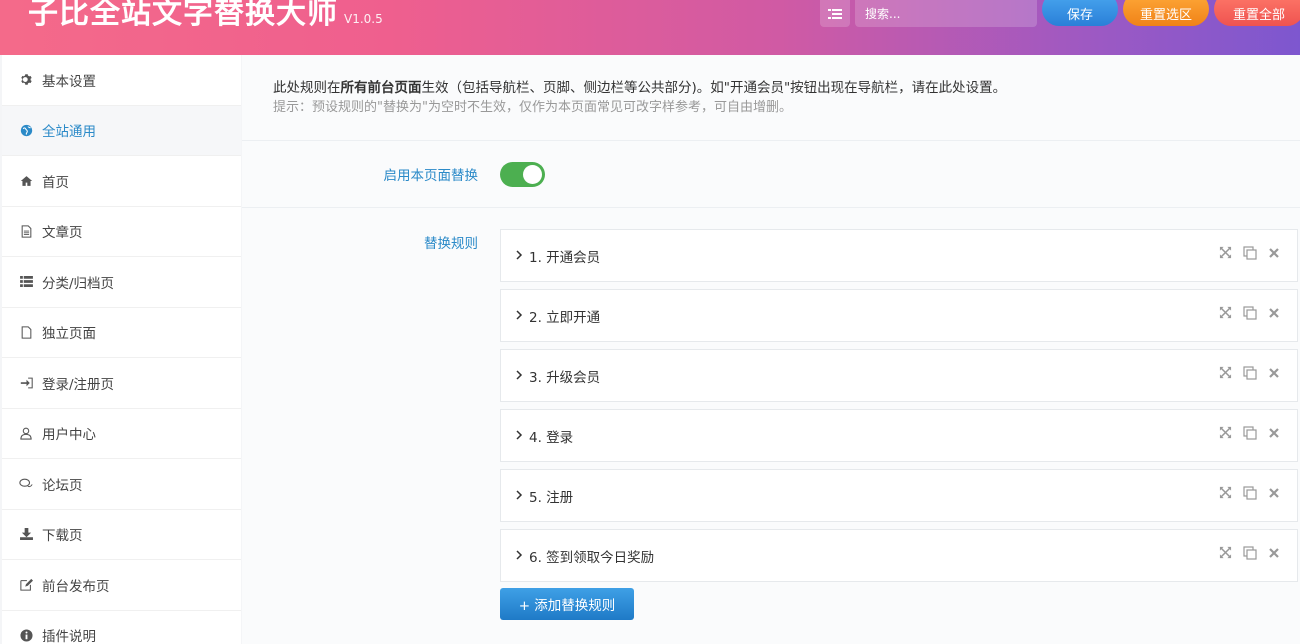 This screenshot has width=1300, height=644. I want to click on rule-item: 2. 立即开通, so click(899, 315).